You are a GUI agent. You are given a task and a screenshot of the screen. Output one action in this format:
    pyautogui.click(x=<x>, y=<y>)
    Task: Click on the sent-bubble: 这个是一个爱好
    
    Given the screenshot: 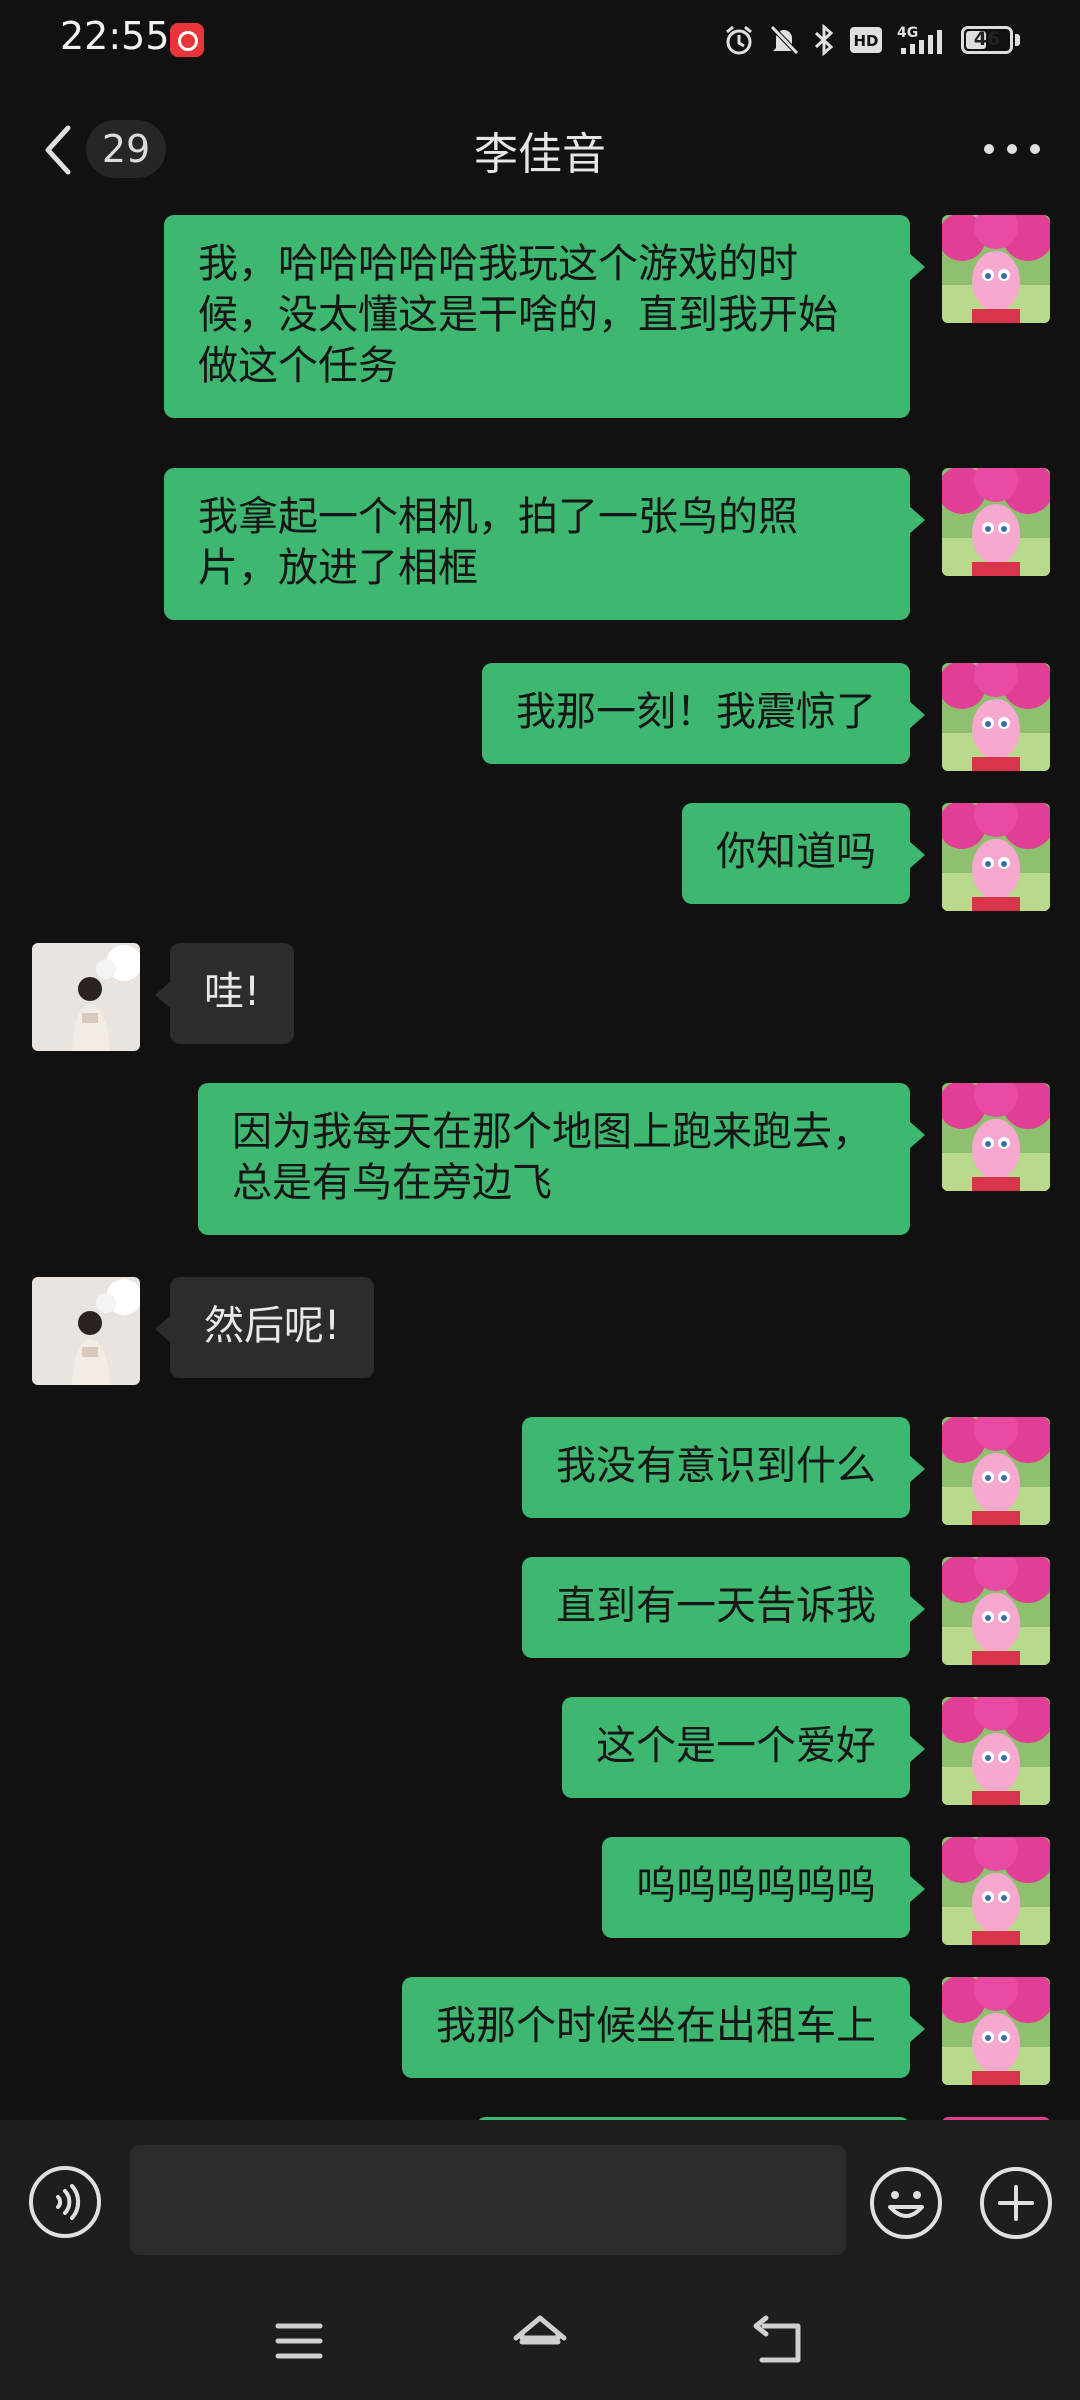 What is the action you would take?
    pyautogui.click(x=743, y=1747)
    